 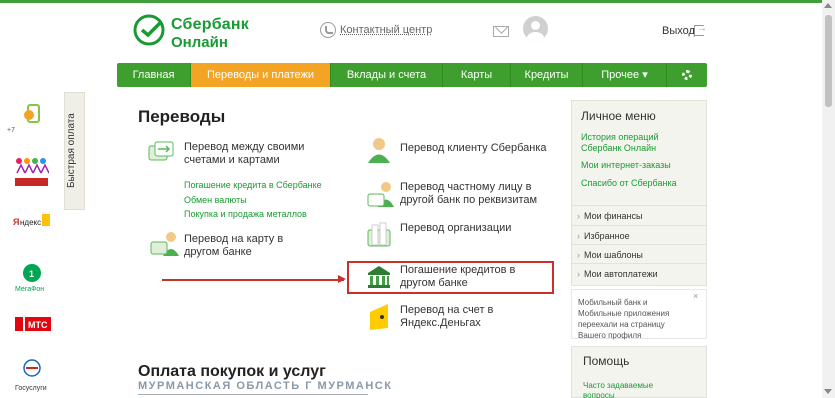 What do you see at coordinates (32, 368) in the screenshot?
I see `gosuslugi-icon` at bounding box center [32, 368].